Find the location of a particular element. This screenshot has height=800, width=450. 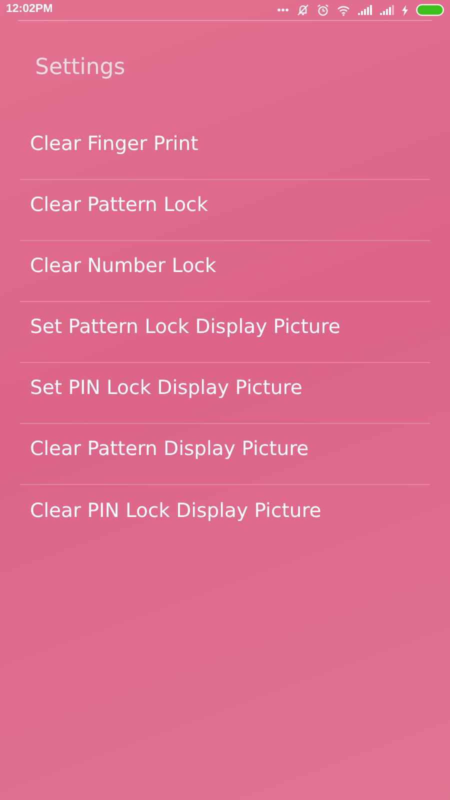

settings-option: Clear Pattern Lock is located at coordinates (119, 205).